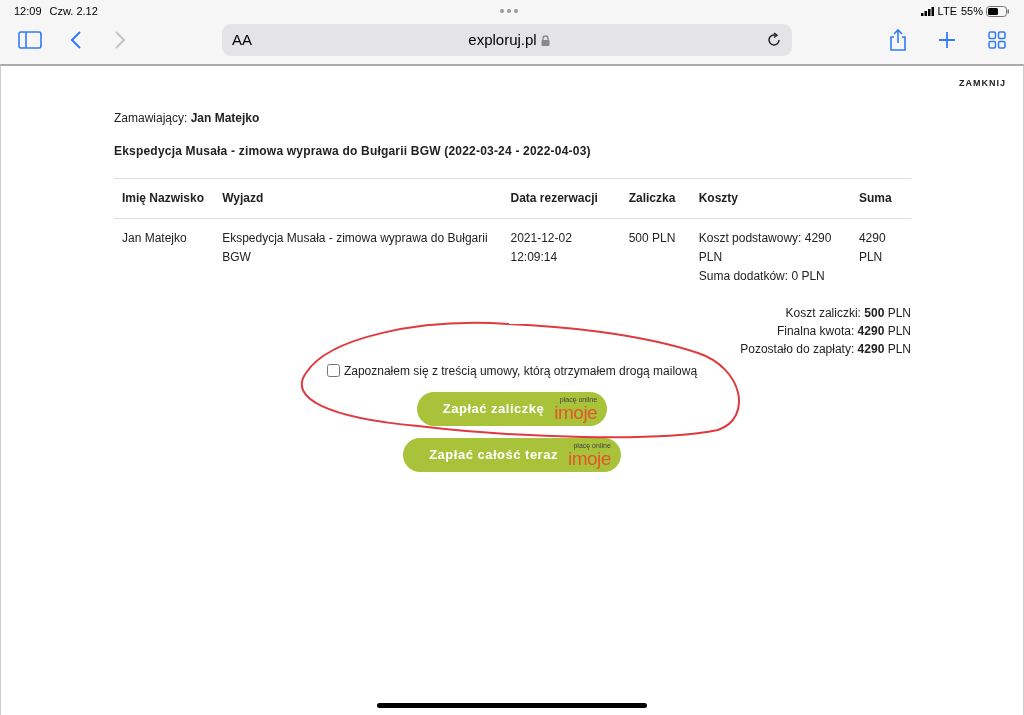 Image resolution: width=1024 pixels, height=715 pixels. Describe the element at coordinates (520, 371) in the screenshot. I see `agreement-label: Zapoznałem się z treścią umowy, którą otrzymałem drogą mailową` at that location.